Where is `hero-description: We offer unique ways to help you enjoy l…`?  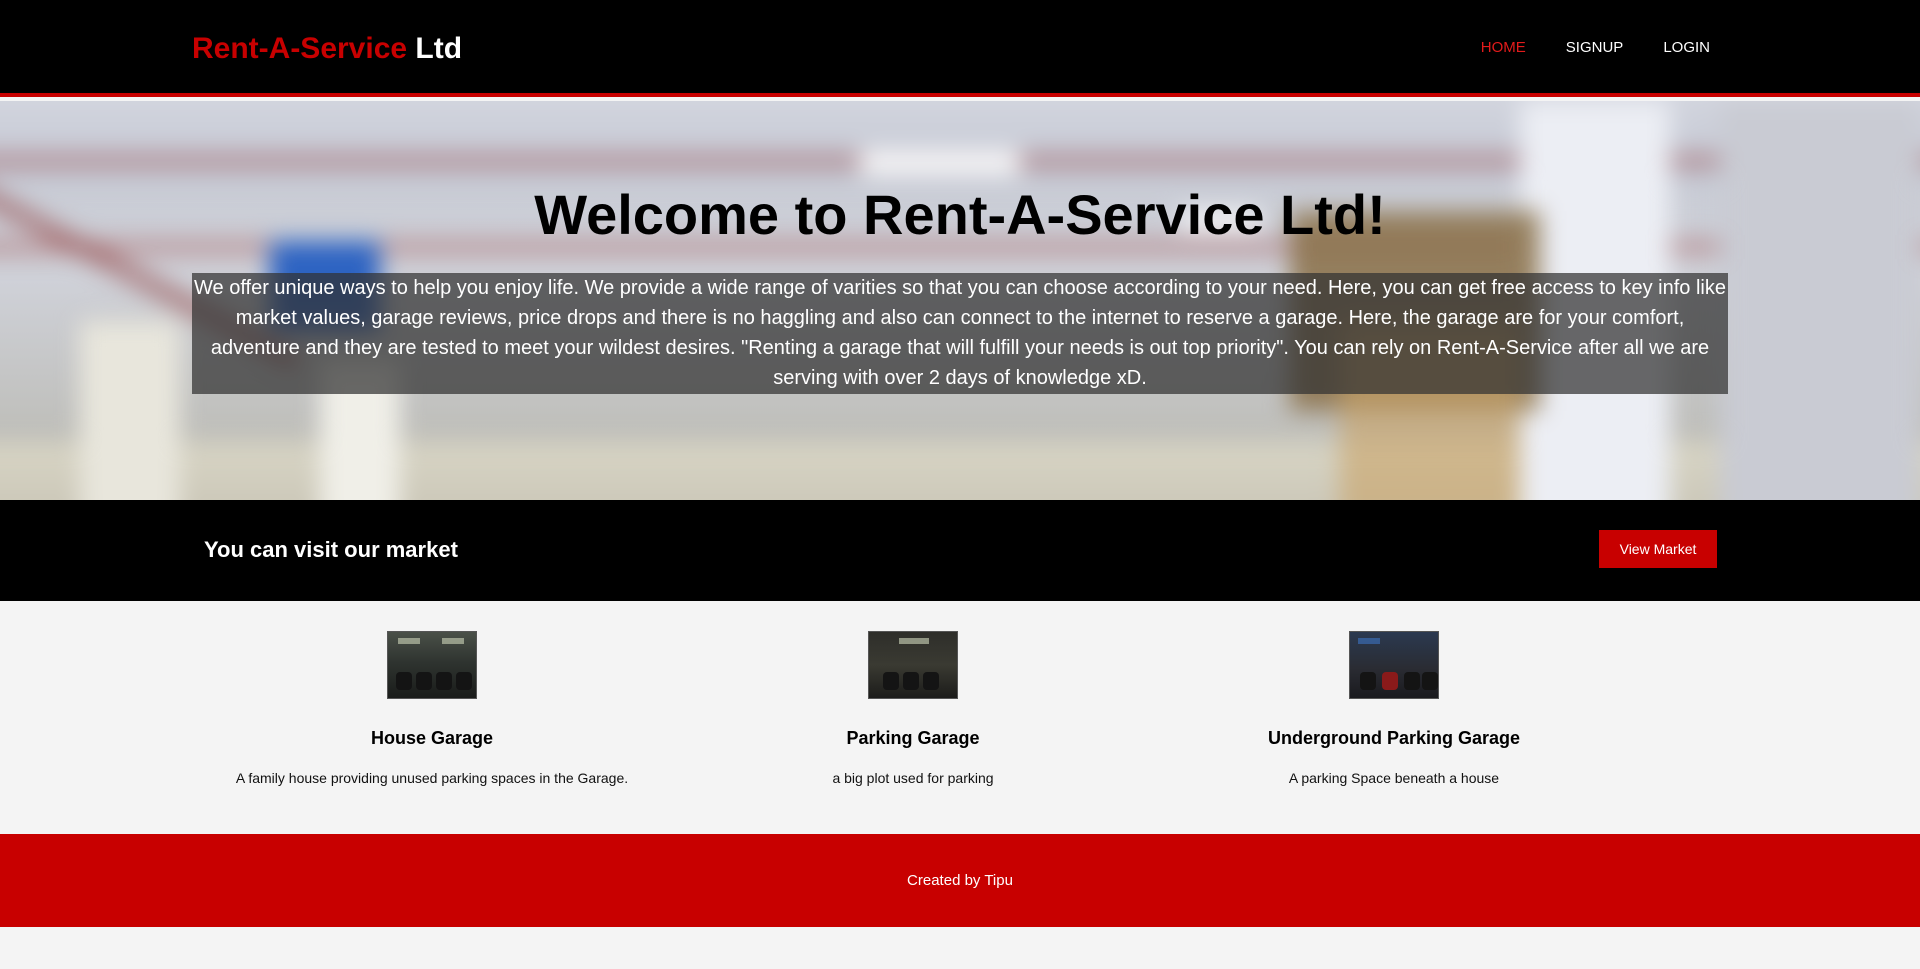 hero-description: We offer unique ways to help you enjoy l… is located at coordinates (960, 333).